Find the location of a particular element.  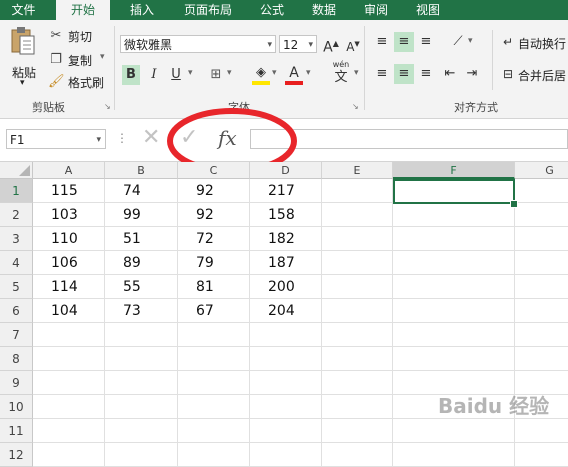

cell-b5: 55 is located at coordinates (141, 287).